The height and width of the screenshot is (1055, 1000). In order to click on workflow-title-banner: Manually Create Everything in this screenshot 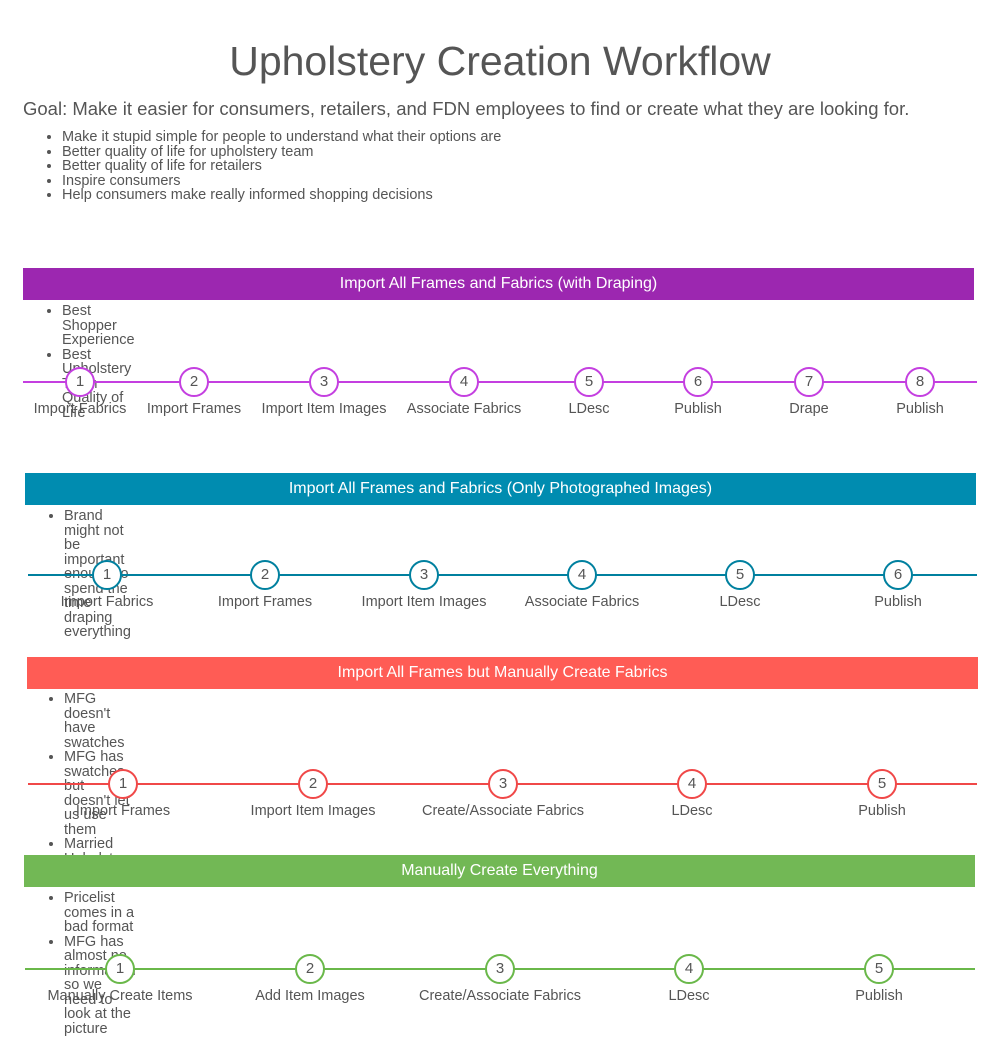, I will do `click(499, 871)`.